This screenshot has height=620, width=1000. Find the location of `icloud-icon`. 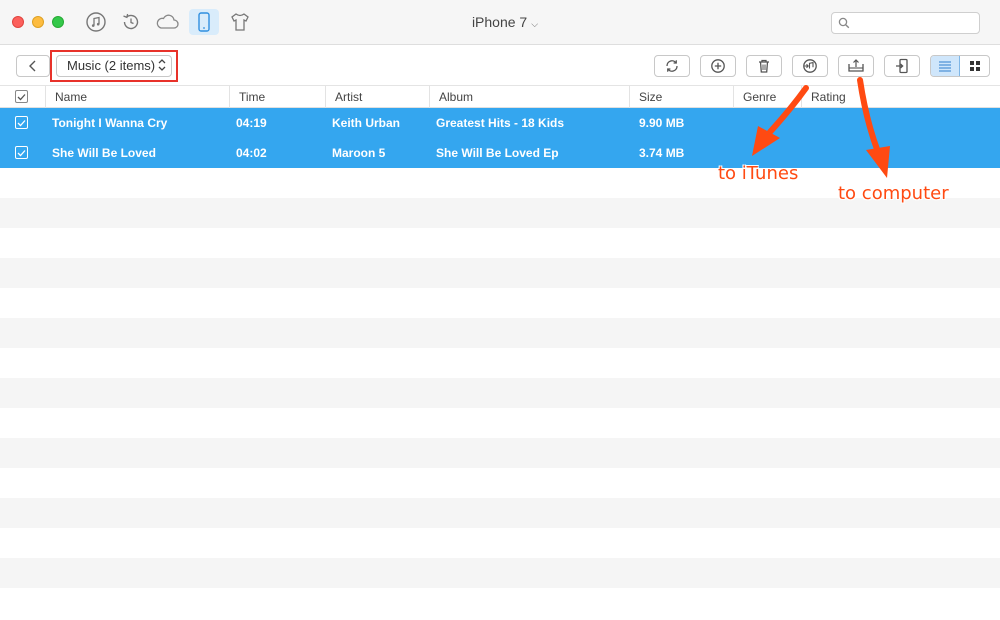

icloud-icon is located at coordinates (167, 22).